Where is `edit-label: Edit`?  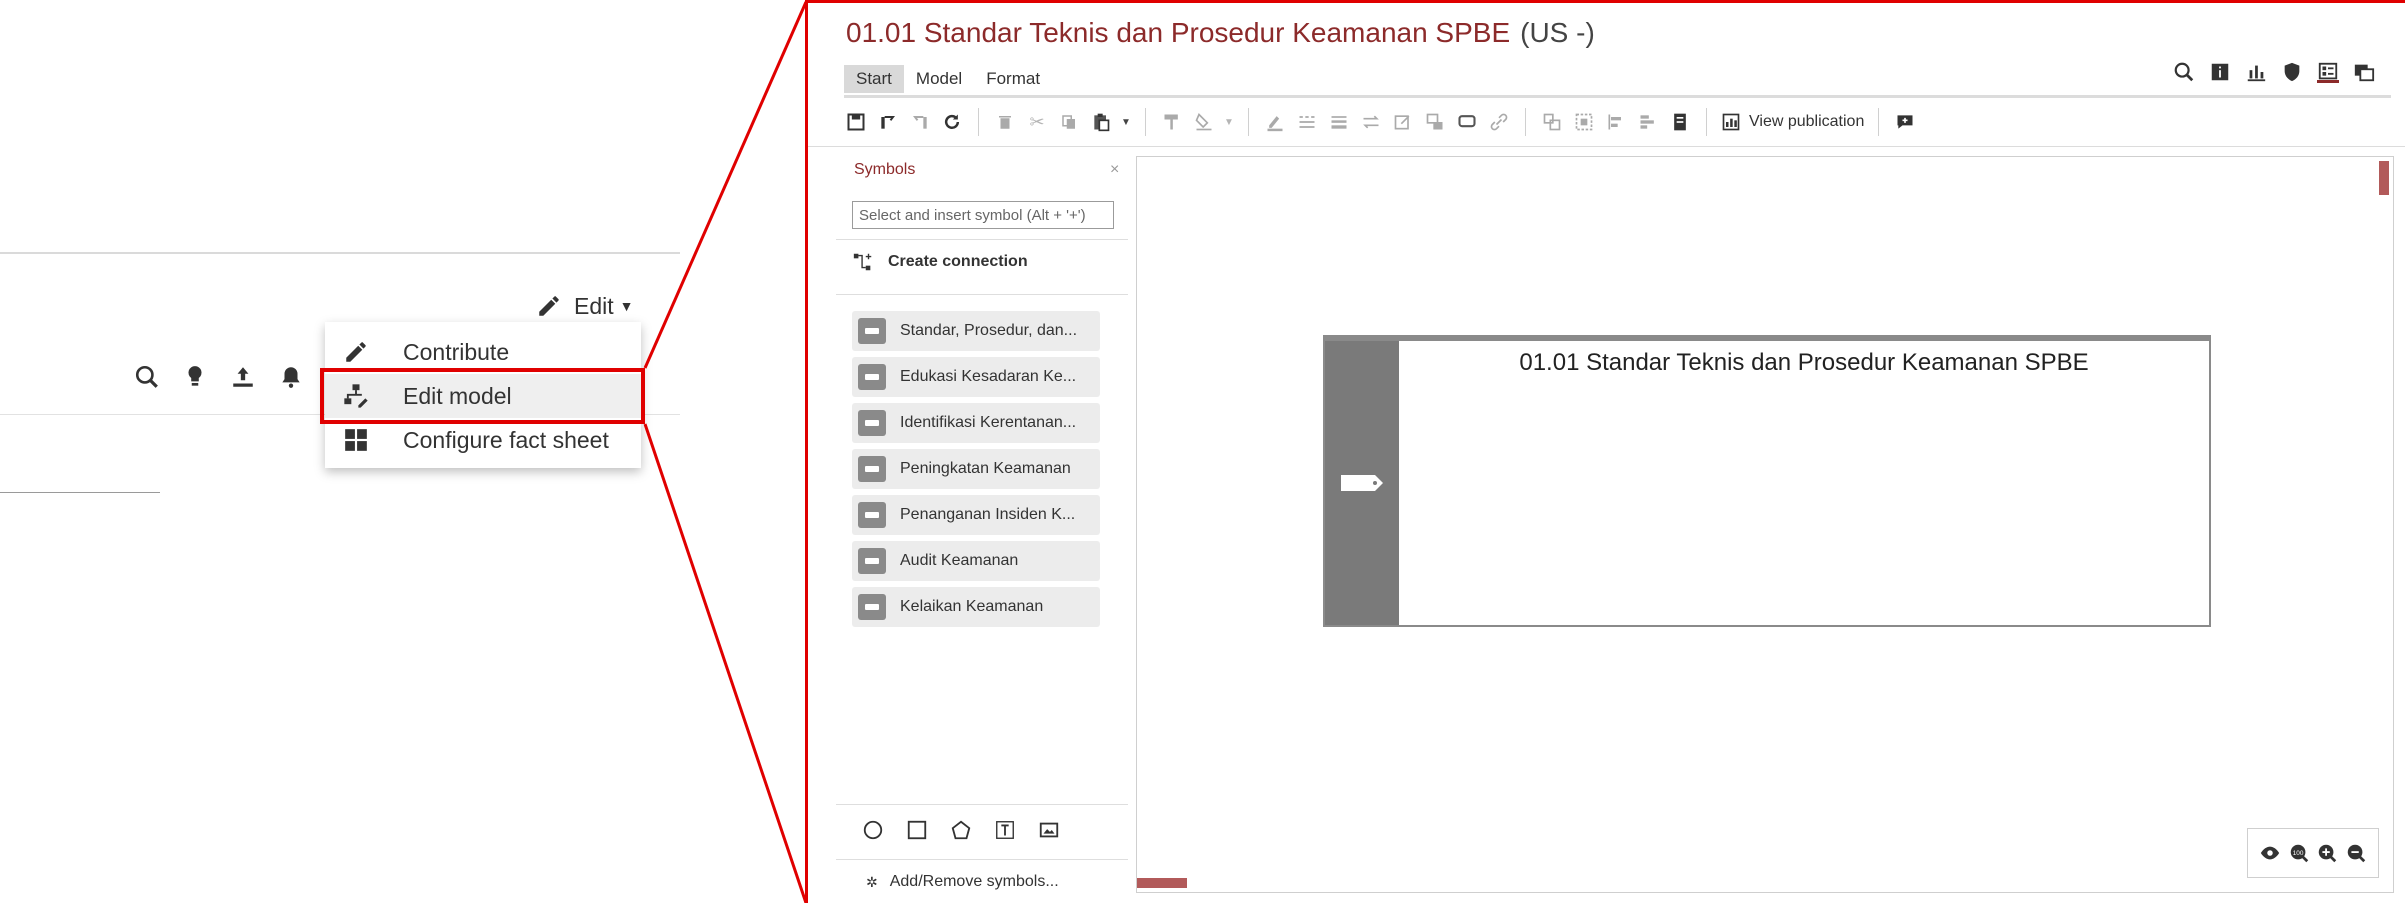 edit-label: Edit is located at coordinates (594, 305).